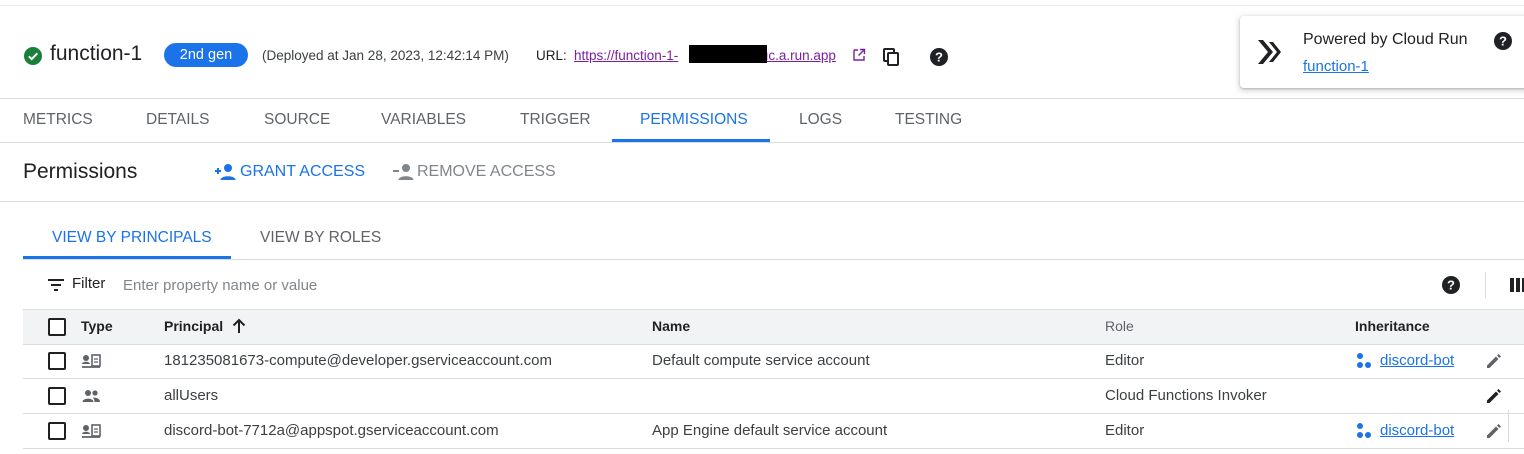  I want to click on filter-label: Filter, so click(89, 283).